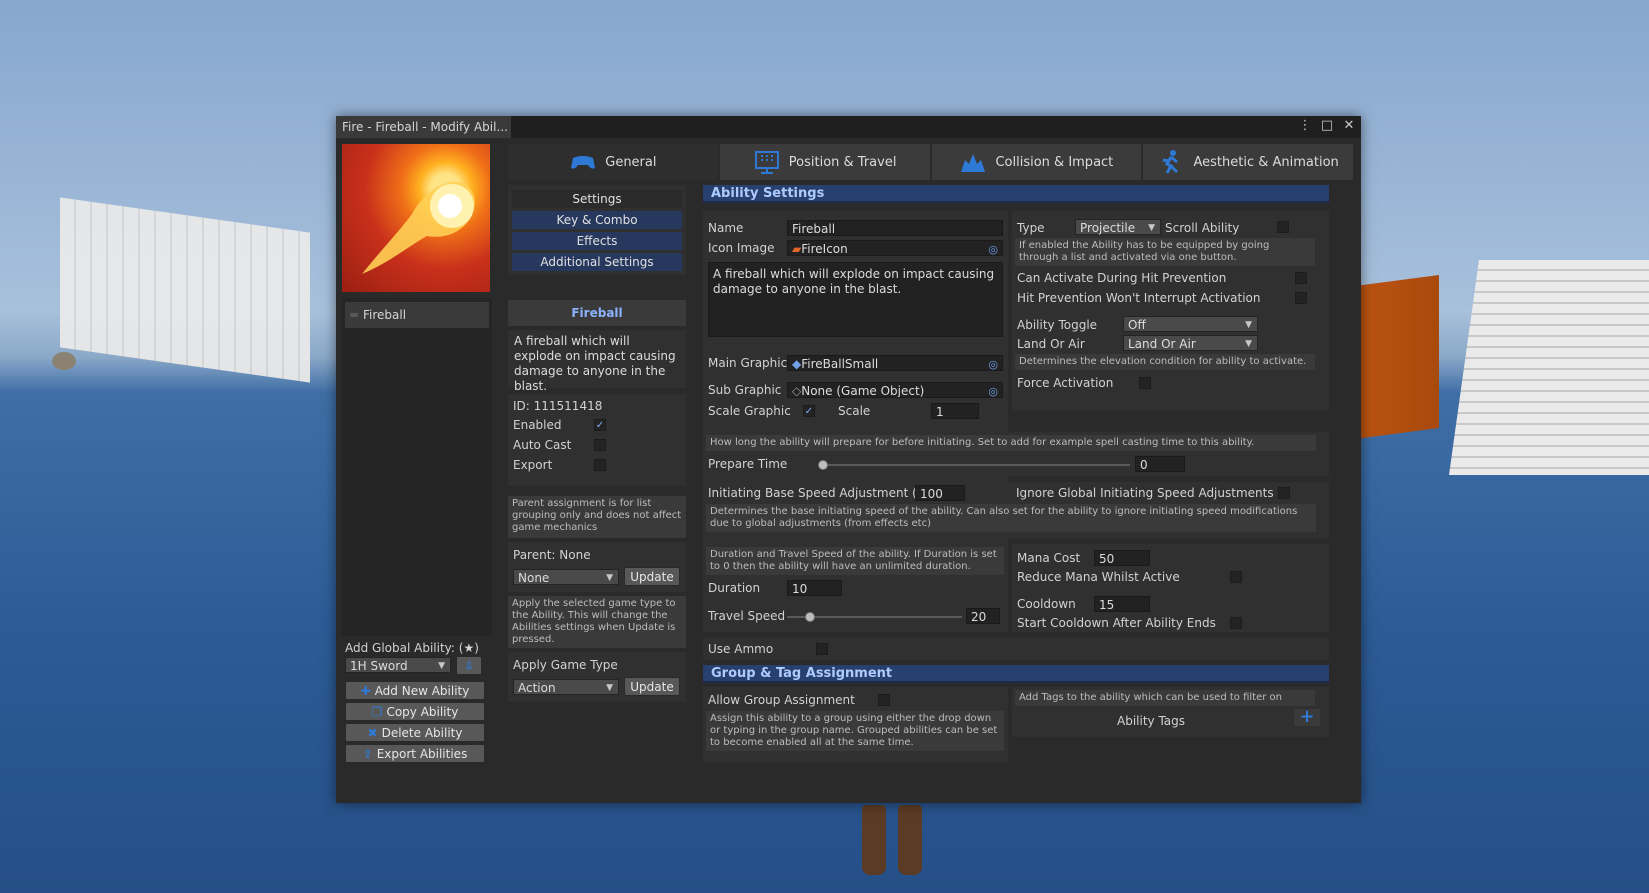 This screenshot has width=1649, height=893. What do you see at coordinates (766, 162) in the screenshot?
I see `grid-board-icon` at bounding box center [766, 162].